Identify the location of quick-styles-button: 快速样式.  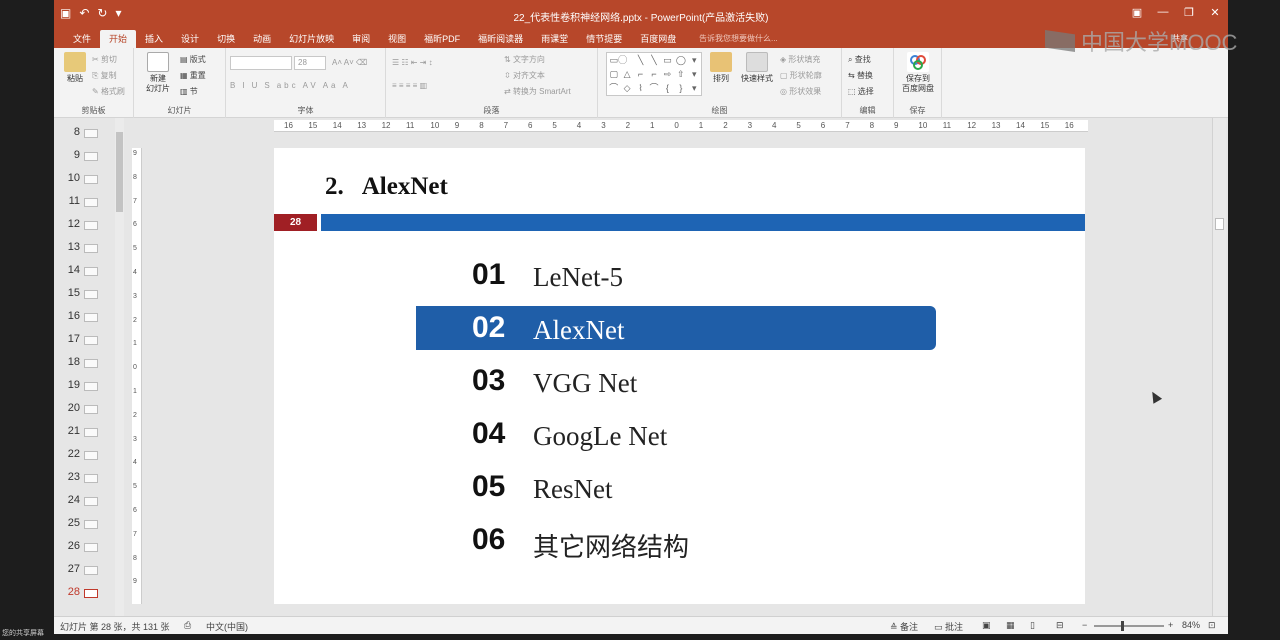
(757, 68).